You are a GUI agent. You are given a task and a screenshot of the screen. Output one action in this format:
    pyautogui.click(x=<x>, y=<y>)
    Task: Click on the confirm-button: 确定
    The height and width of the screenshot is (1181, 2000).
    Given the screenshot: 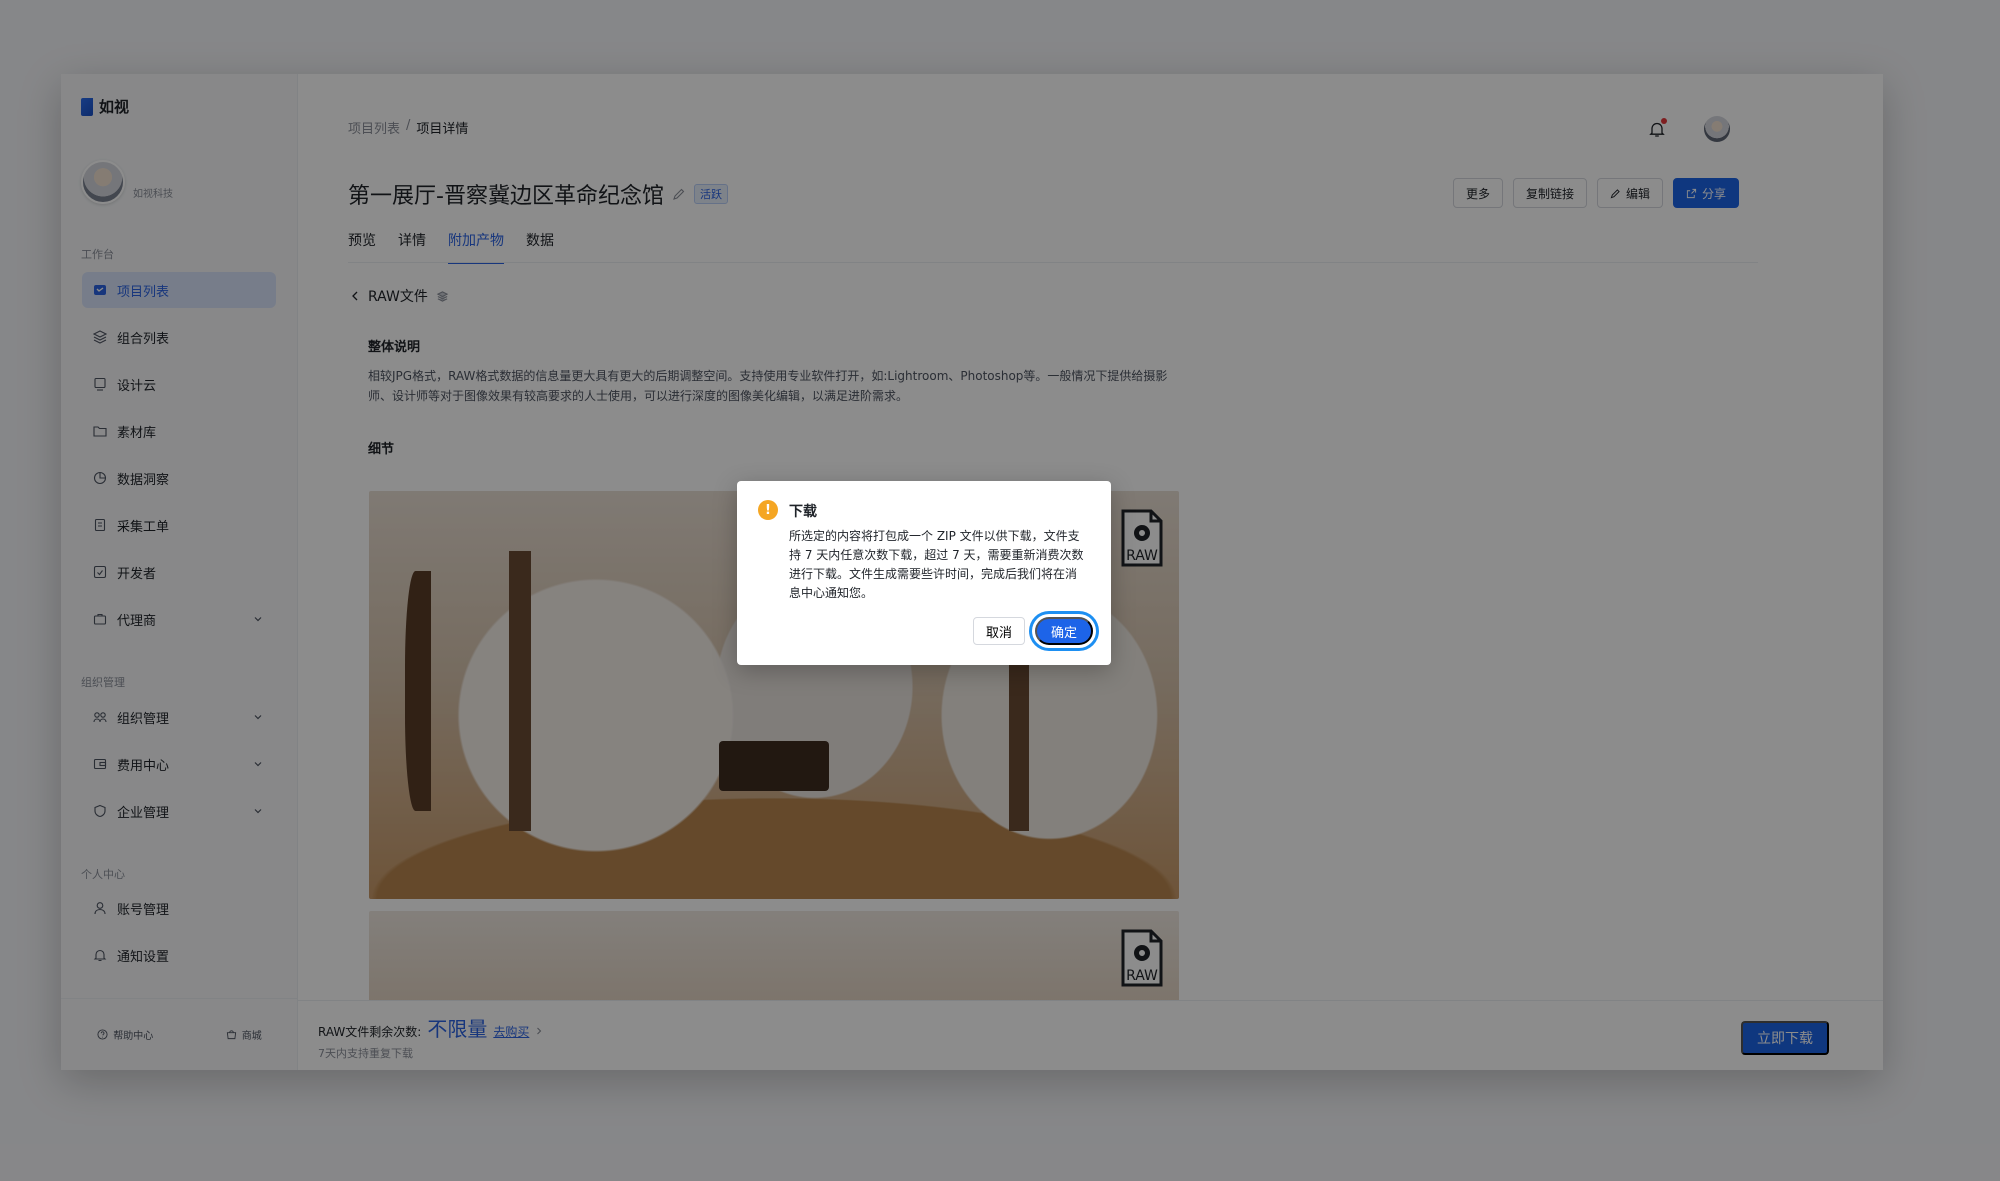 What is the action you would take?
    pyautogui.click(x=1063, y=631)
    